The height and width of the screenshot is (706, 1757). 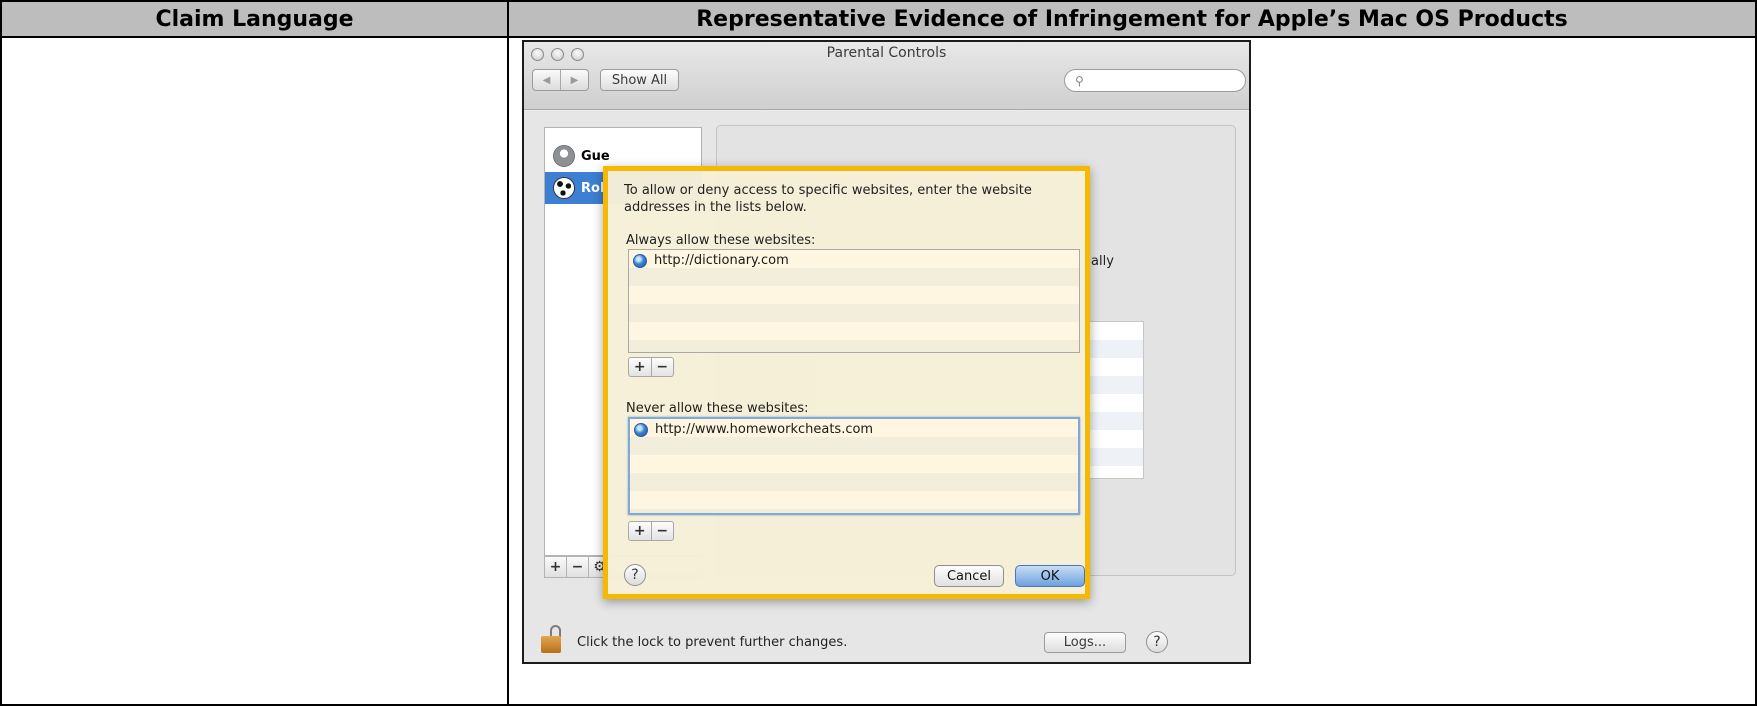 I want to click on soccer-ball-icon, so click(x=564, y=188).